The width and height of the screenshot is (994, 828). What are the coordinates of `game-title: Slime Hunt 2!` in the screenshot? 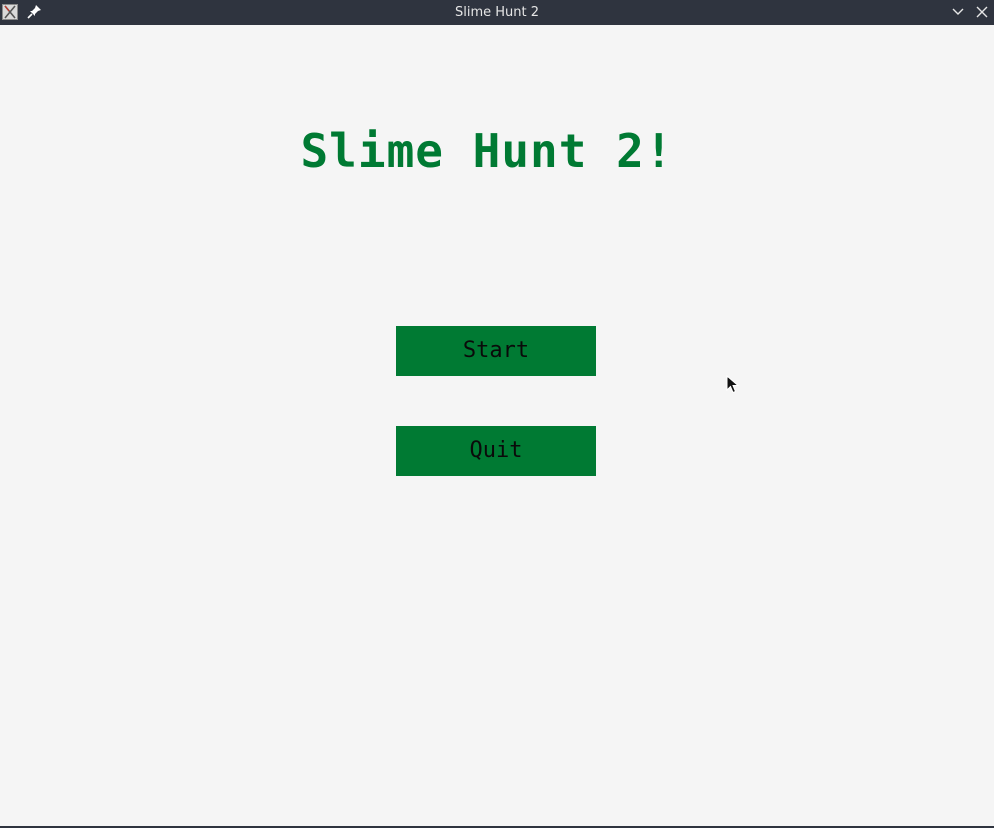 It's located at (487, 151).